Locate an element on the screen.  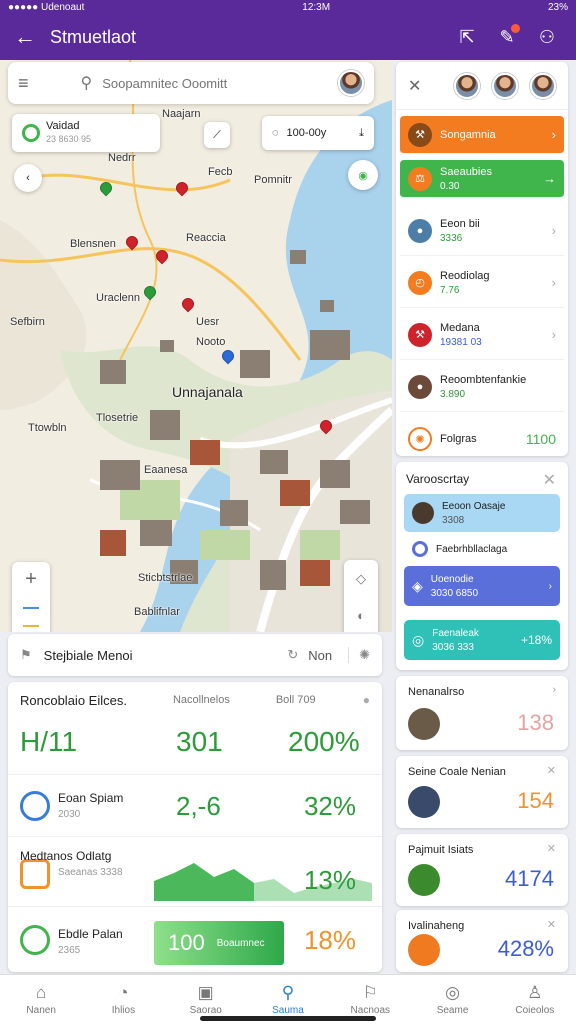
stat-row-sub: 2030 is located at coordinates (69, 814).